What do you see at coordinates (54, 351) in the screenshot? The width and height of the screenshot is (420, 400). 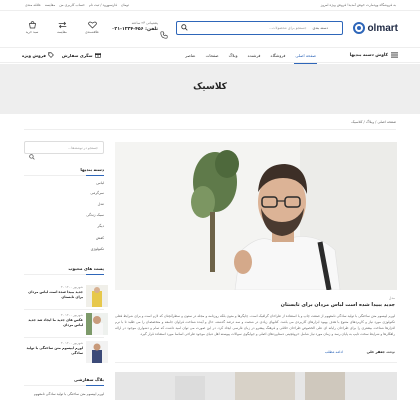 I see `popular-post-title: لورم ایپسوم متن ساختگی با تولید سادگی` at bounding box center [54, 351].